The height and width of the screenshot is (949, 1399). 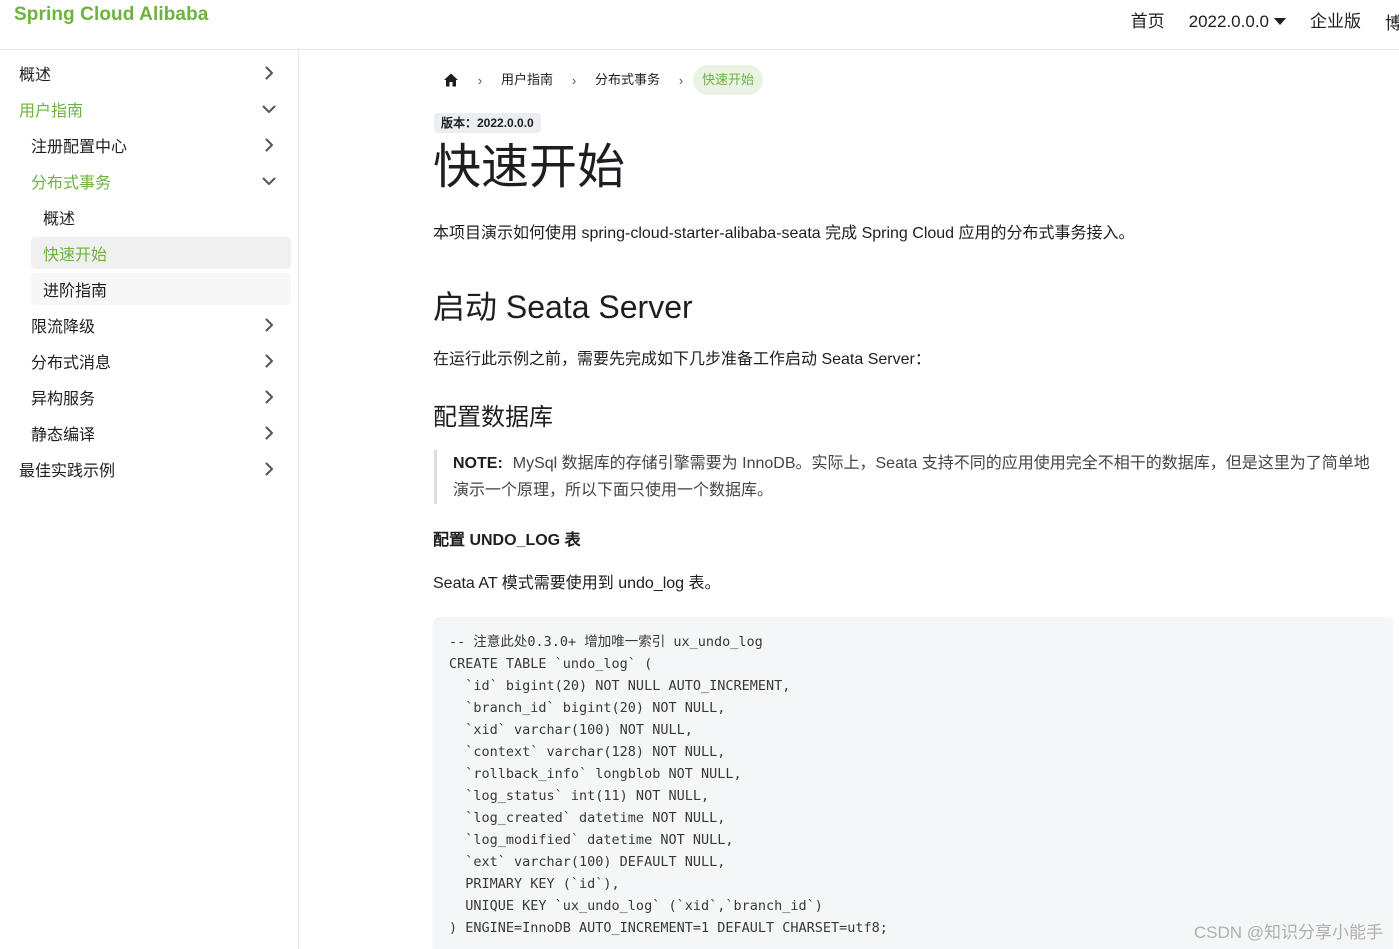 I want to click on breadcrumb-current: 快速开始, so click(x=728, y=80).